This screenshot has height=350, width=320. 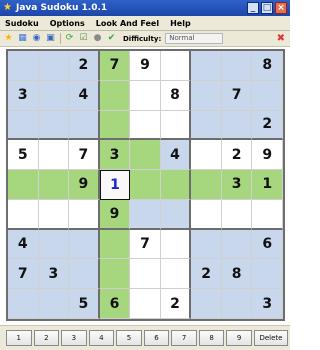 What do you see at coordinates (46, 338) in the screenshot?
I see `number-button: 2` at bounding box center [46, 338].